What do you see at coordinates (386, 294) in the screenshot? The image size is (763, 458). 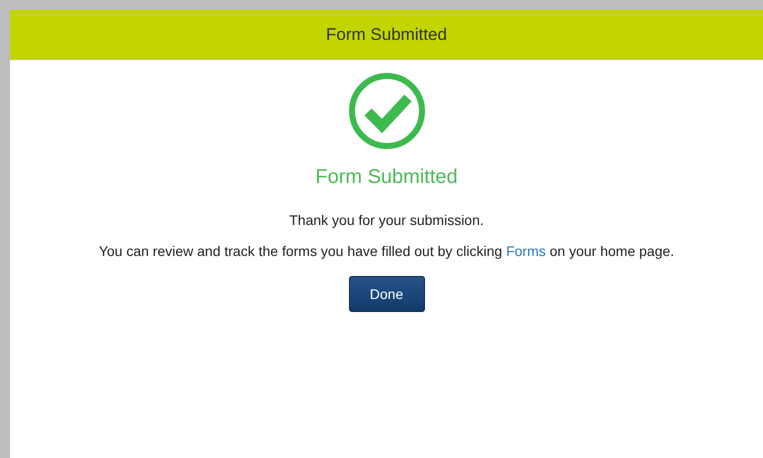 I see `done-button: Done` at bounding box center [386, 294].